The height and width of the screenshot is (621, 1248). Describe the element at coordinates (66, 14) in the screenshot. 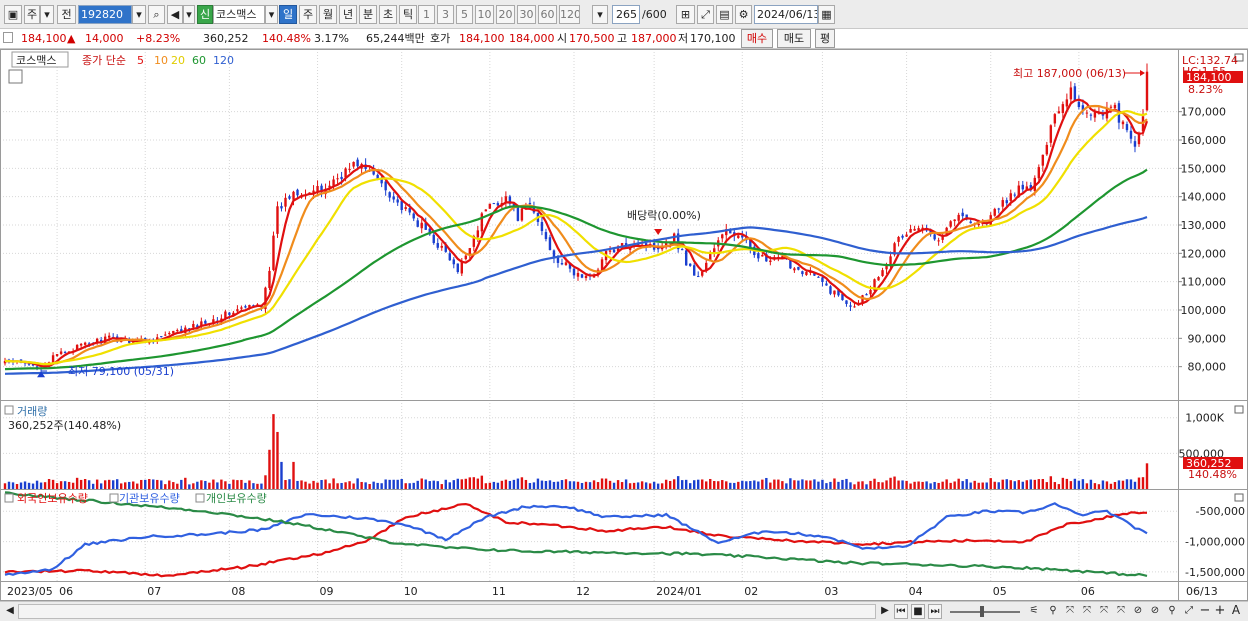

I see `market-select: 전` at that location.